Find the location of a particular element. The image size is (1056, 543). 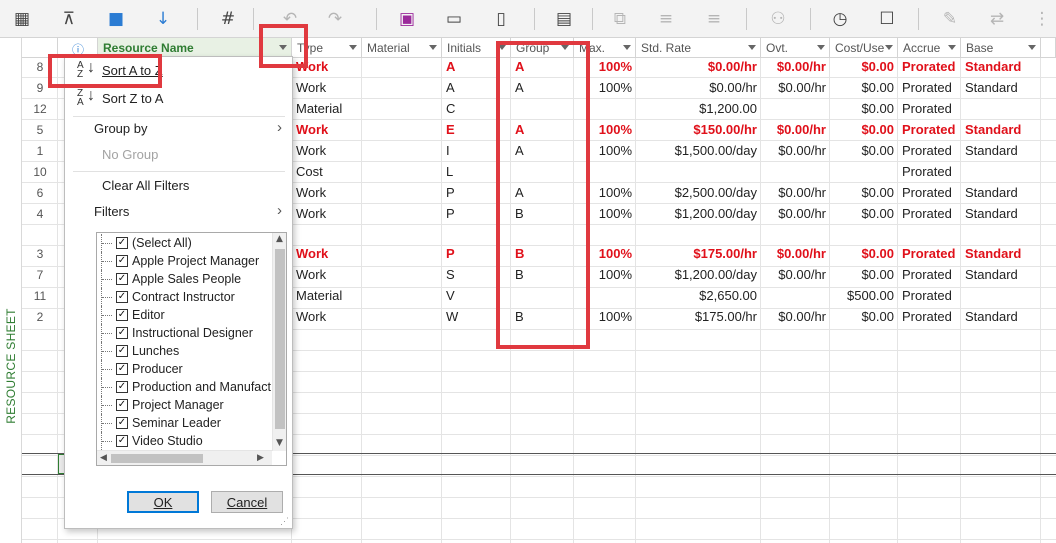

filter-item: ✓ Apple Sales People is located at coordinates (187, 279).